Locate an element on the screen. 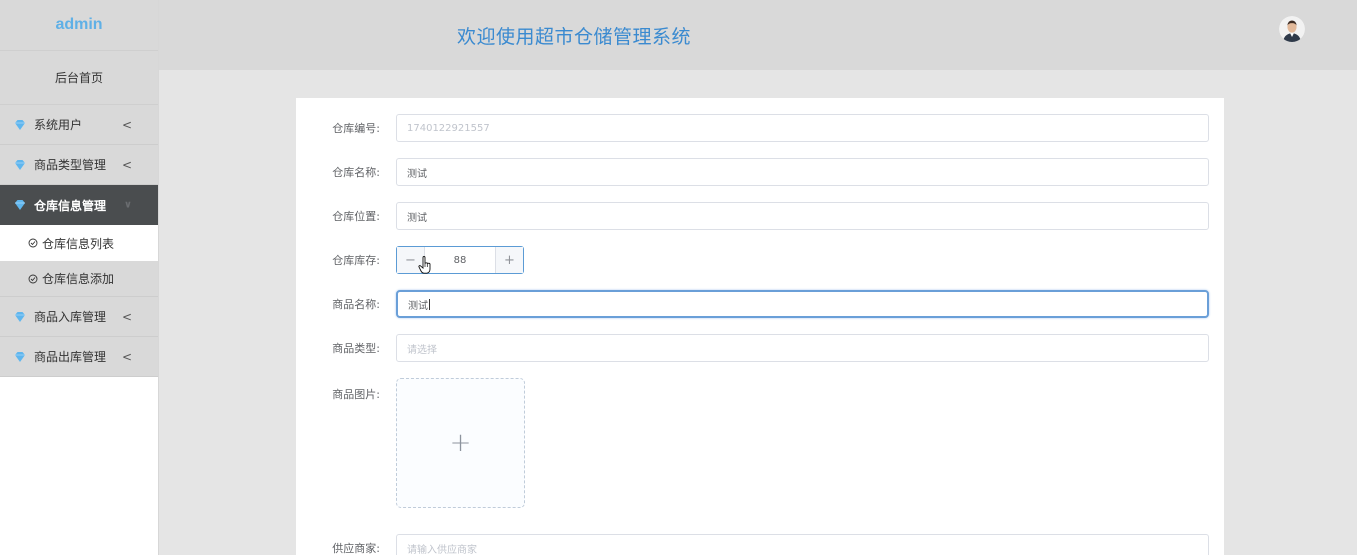 This screenshot has width=1357, height=555. warehouse-name-field: 测试 is located at coordinates (802, 172).